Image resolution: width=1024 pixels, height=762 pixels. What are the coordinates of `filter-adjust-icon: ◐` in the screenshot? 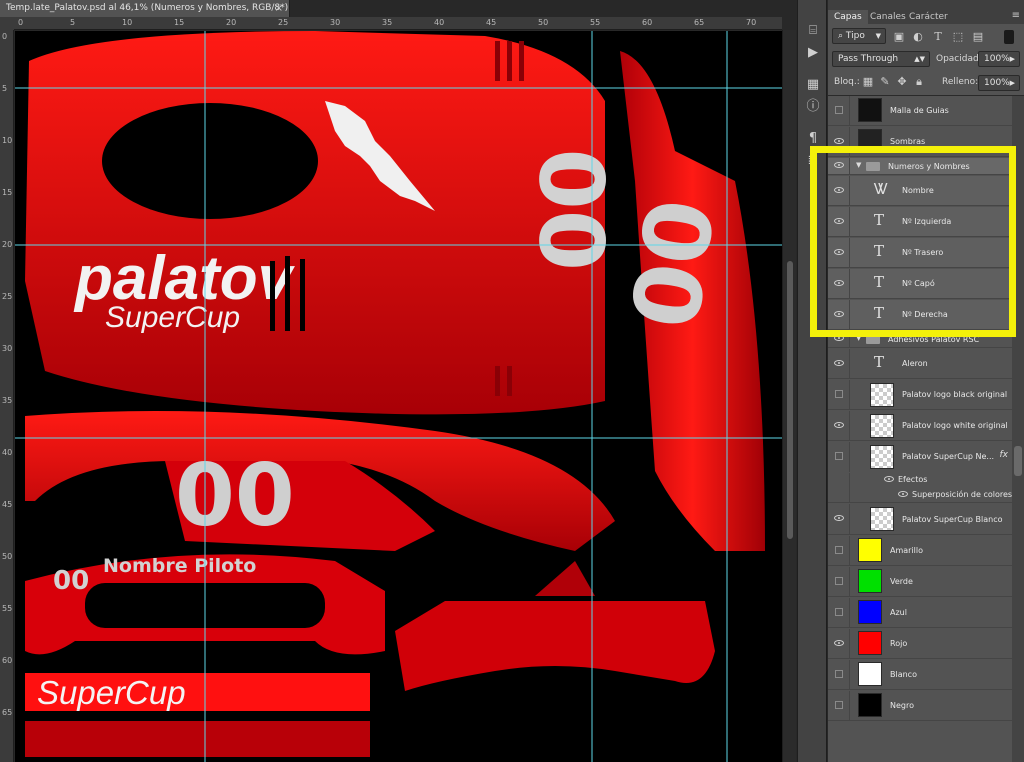 It's located at (918, 37).